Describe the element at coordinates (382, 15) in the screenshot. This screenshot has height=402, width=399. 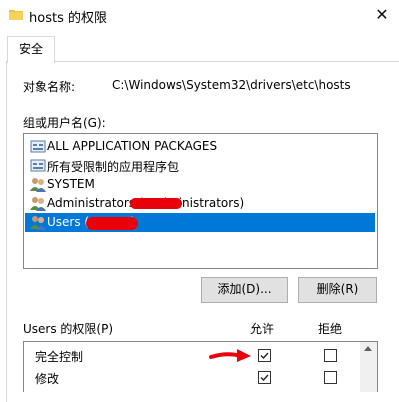
I see `close-button: ✕` at that location.